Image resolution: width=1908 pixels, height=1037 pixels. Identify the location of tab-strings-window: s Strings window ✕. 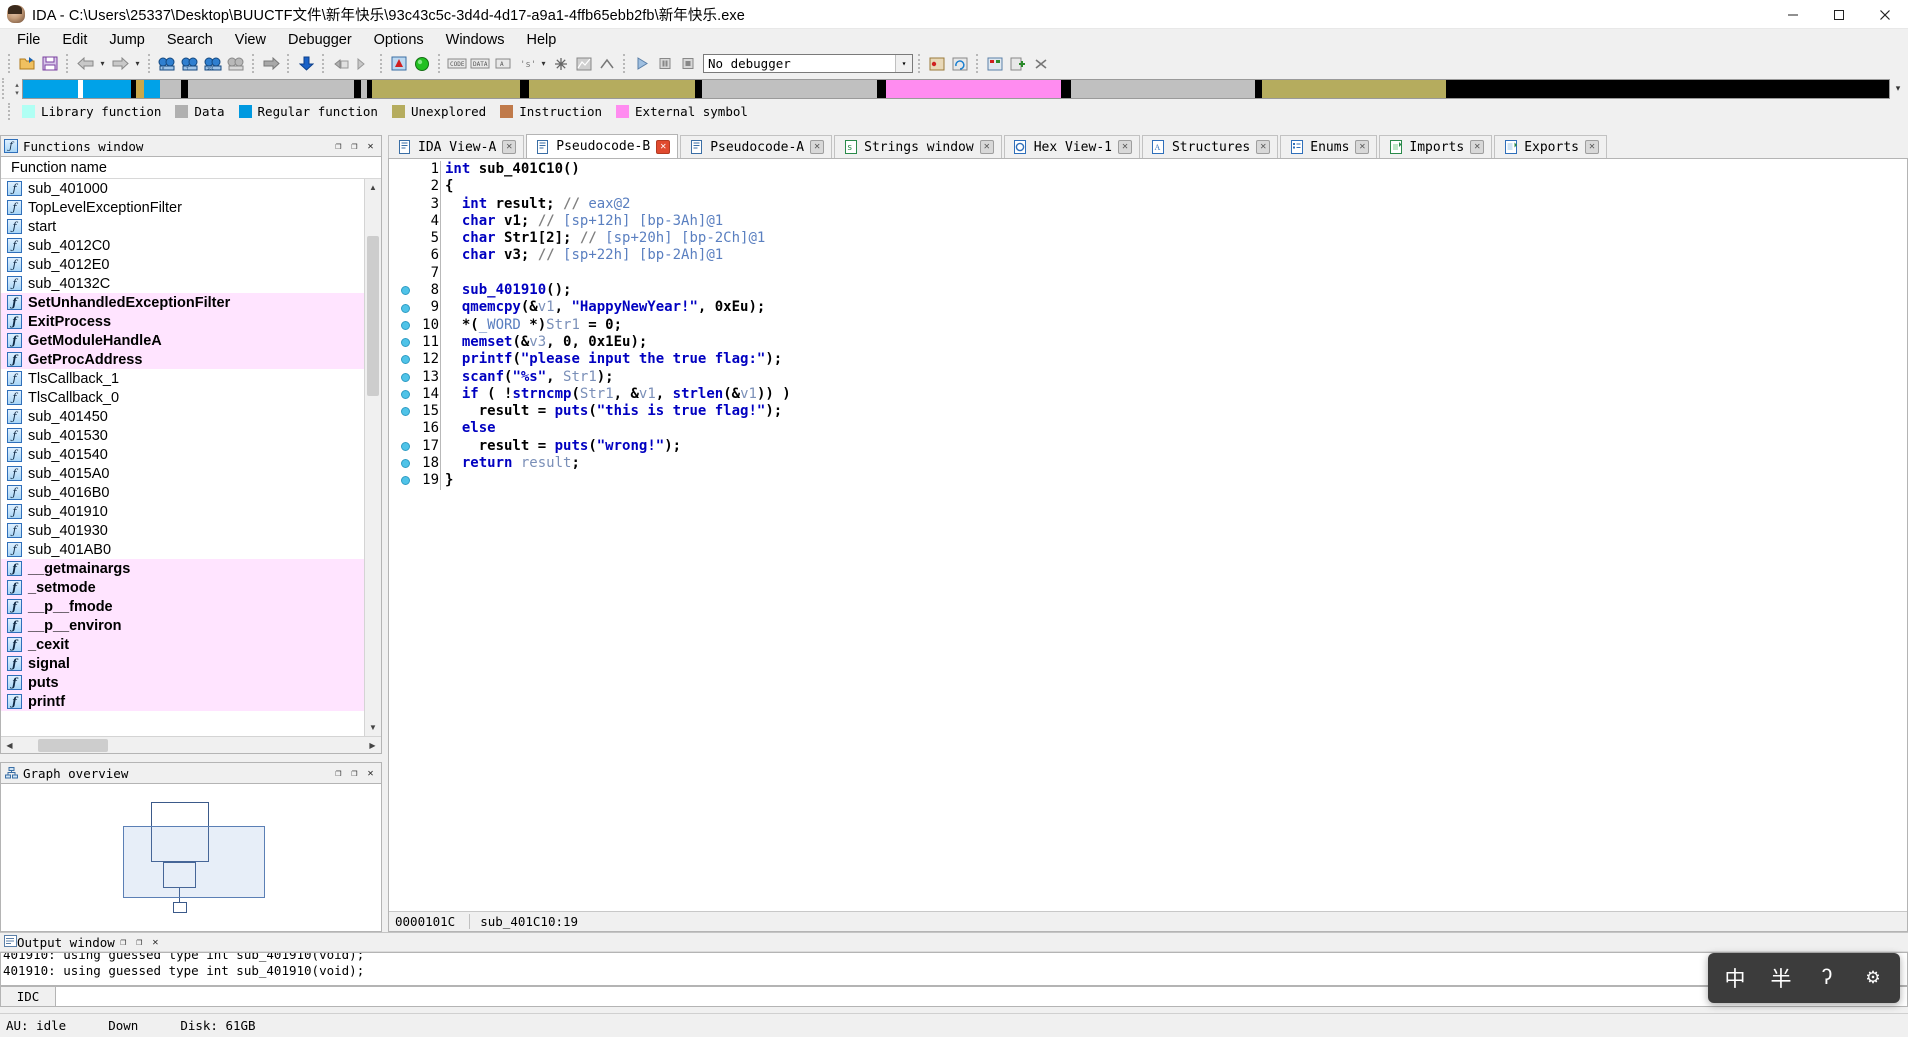
(918, 146).